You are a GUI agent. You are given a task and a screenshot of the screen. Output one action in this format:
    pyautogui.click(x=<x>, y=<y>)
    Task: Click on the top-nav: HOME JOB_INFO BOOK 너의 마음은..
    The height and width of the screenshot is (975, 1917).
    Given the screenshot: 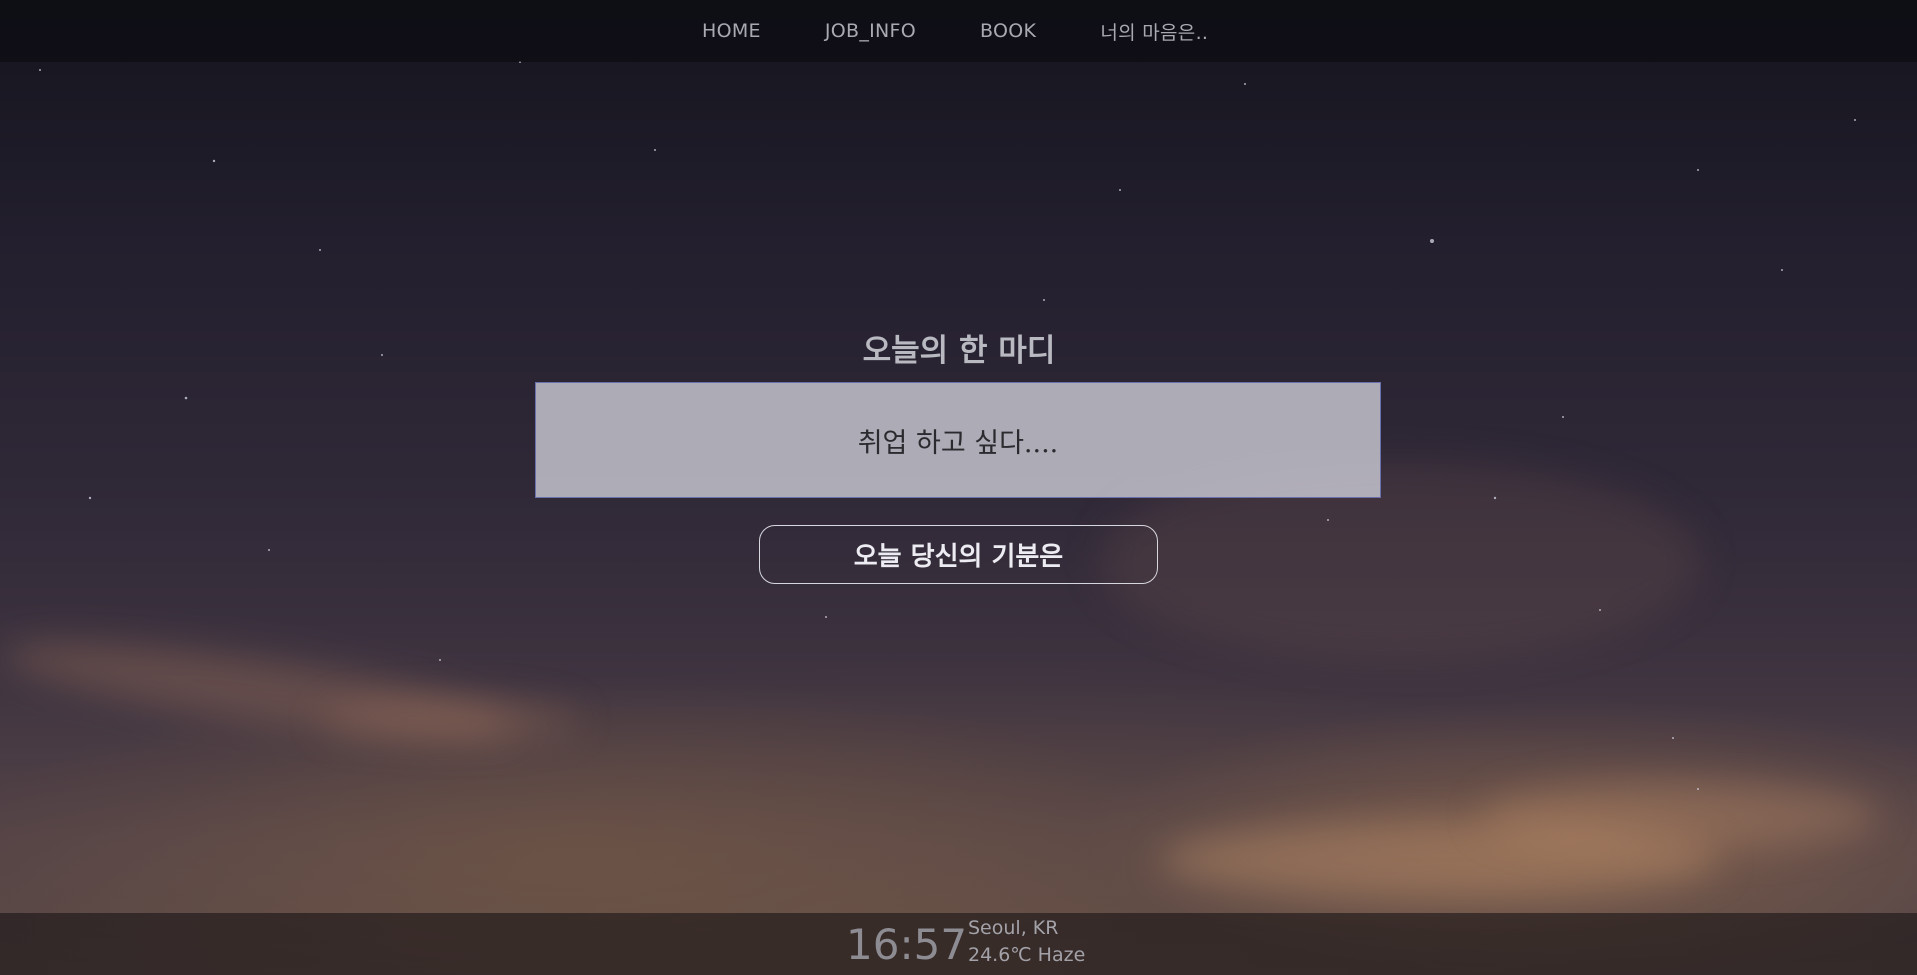 What is the action you would take?
    pyautogui.click(x=958, y=31)
    